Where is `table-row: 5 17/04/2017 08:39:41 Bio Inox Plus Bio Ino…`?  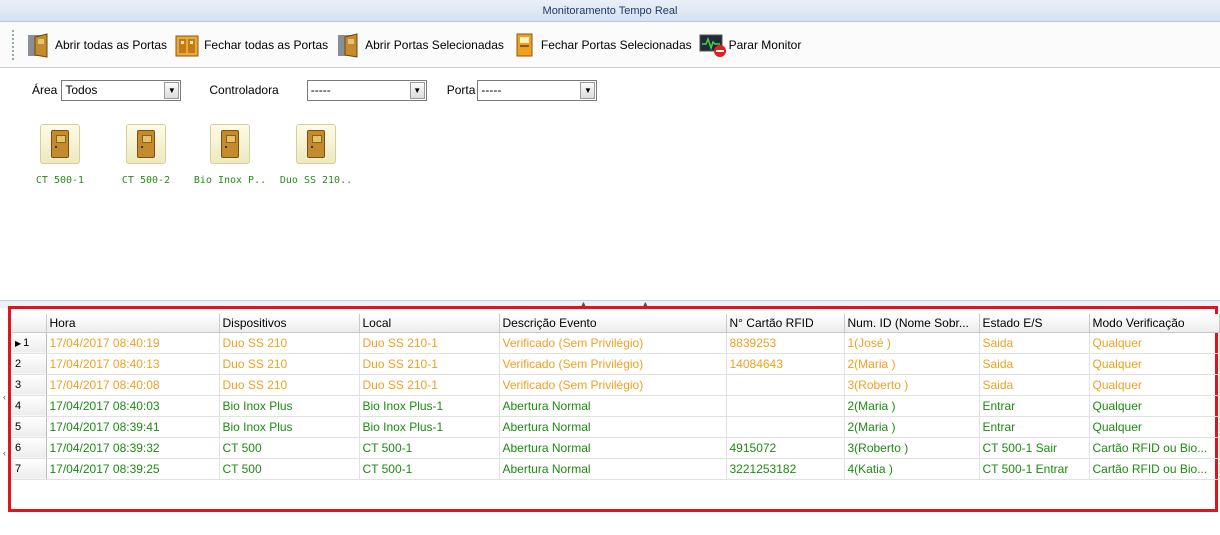
table-row: 5 17/04/2017 08:39:41 Bio Inox Plus Bio Ino… is located at coordinates (616, 427).